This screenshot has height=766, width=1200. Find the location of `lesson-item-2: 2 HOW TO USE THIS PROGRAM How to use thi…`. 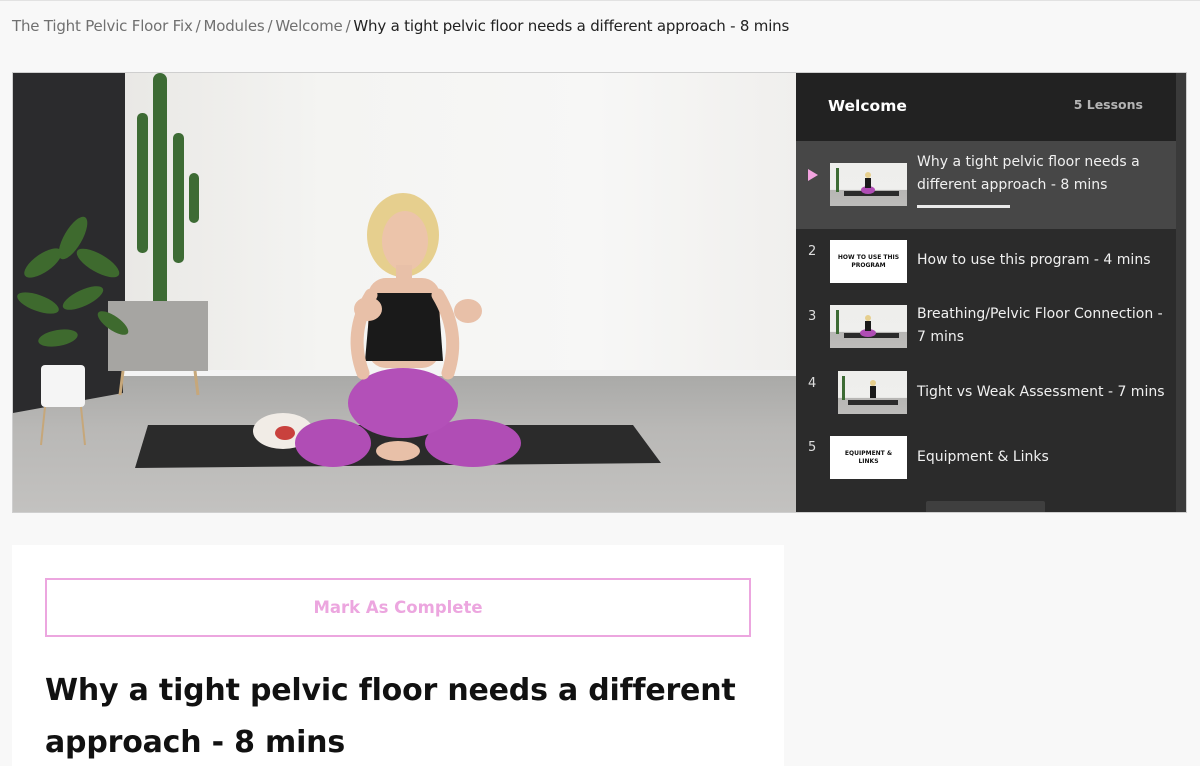

lesson-item-2: 2 HOW TO USE THIS PROGRAM How to use thi… is located at coordinates (986, 261).